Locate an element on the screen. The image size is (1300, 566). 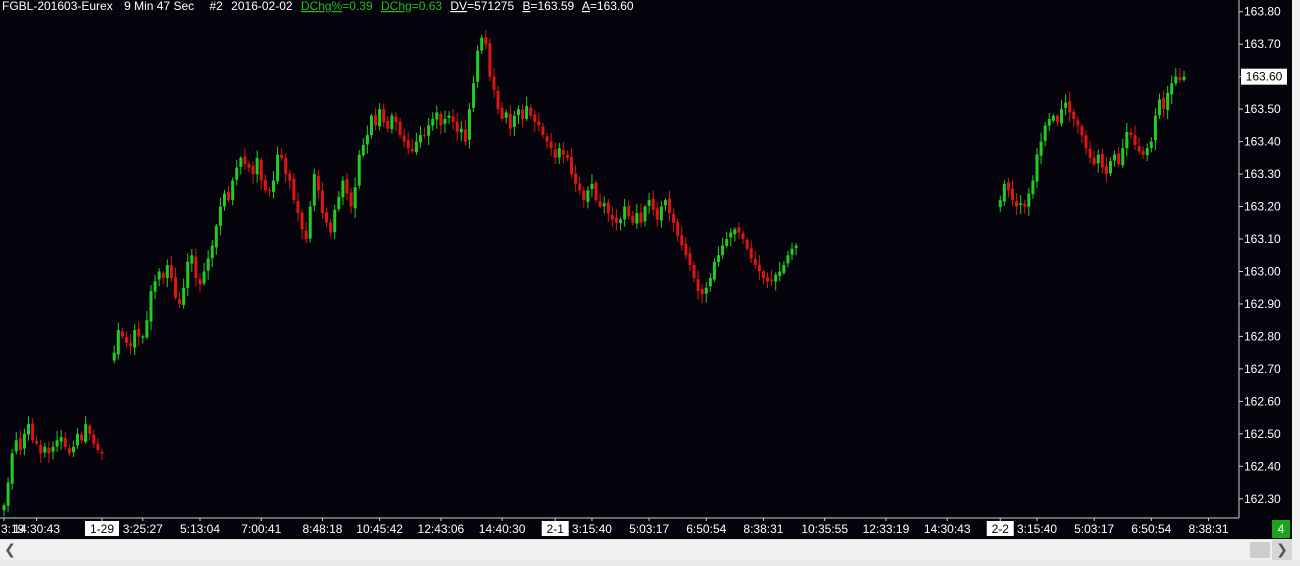
scroll-thumb is located at coordinates (1260, 550).